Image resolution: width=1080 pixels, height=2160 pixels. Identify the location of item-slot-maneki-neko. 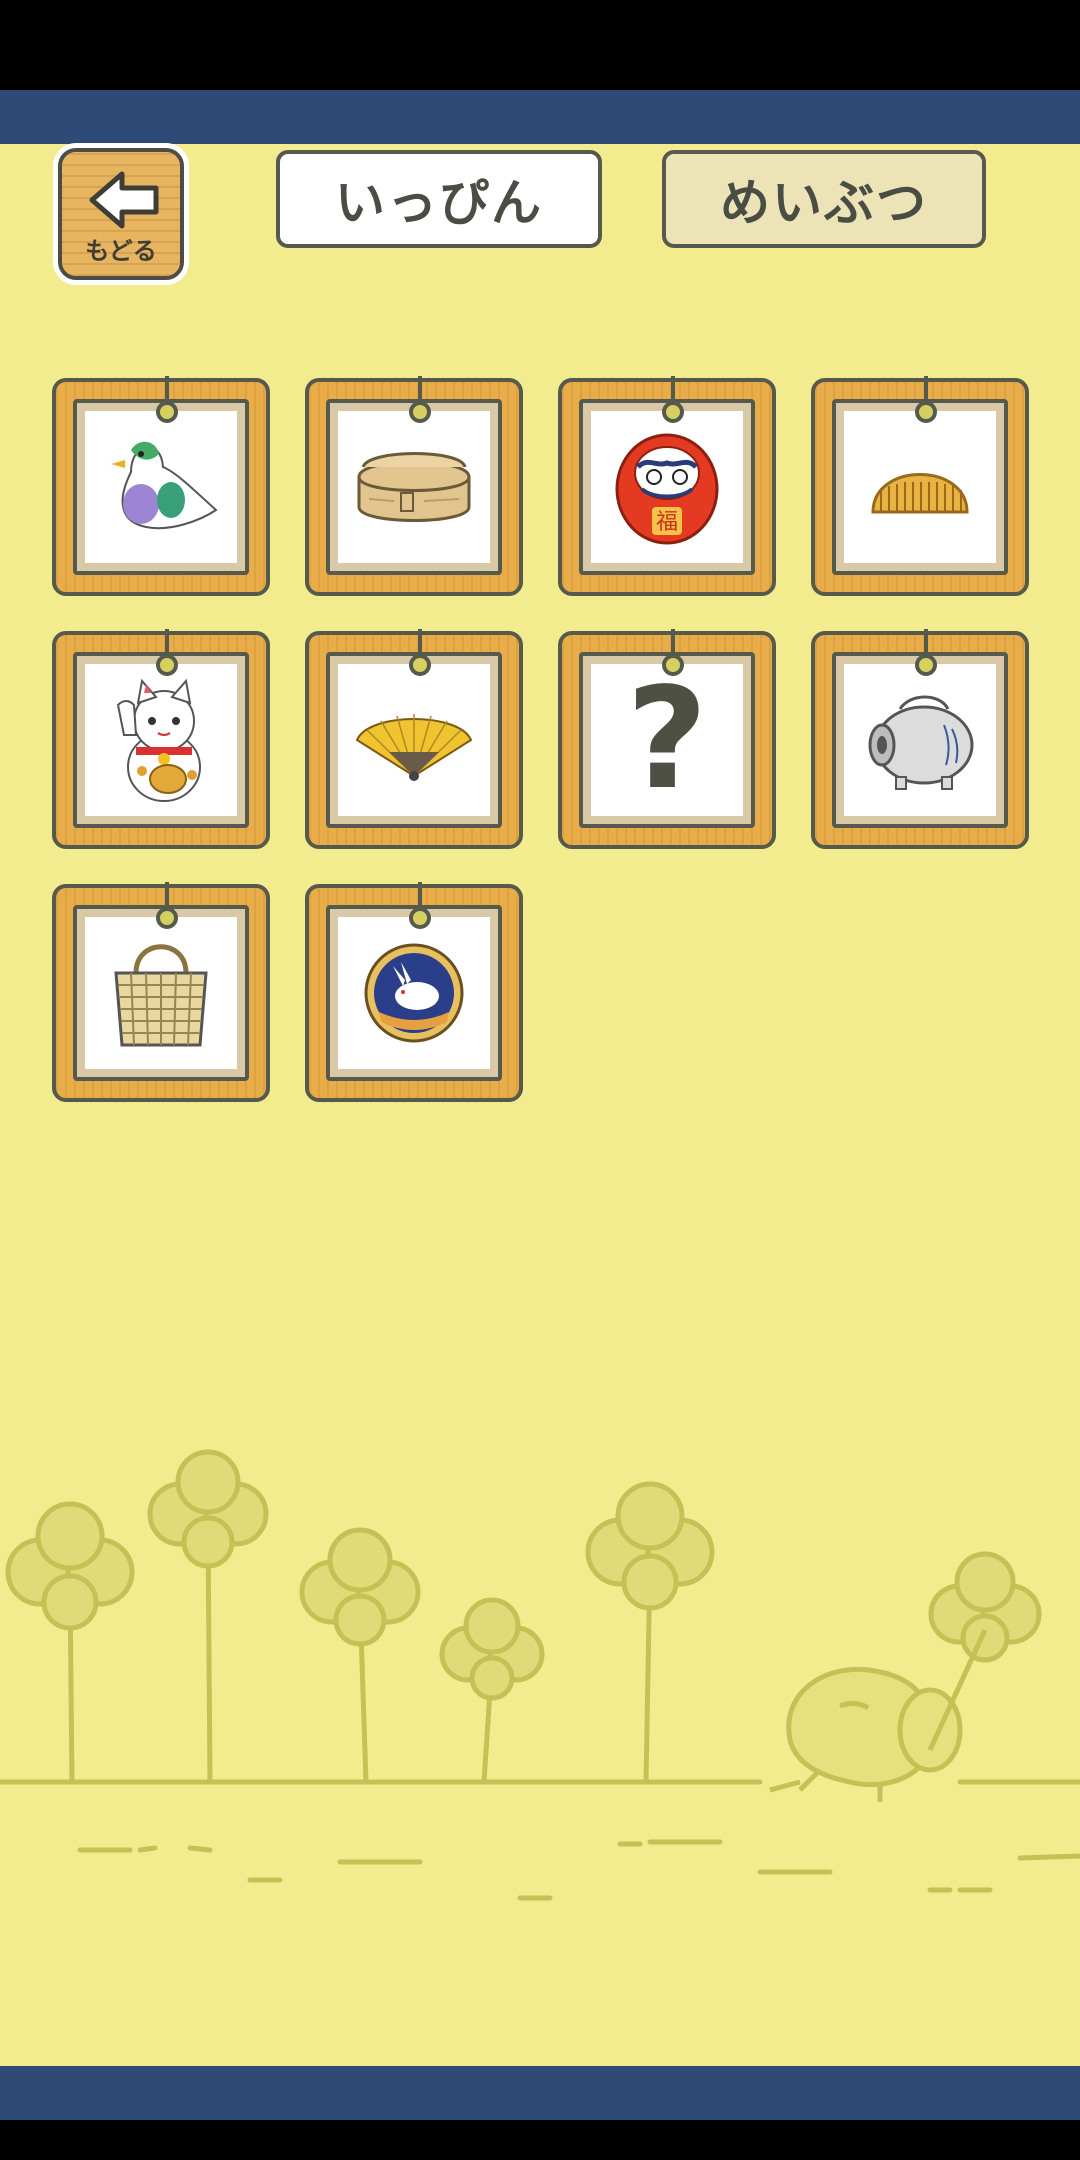
(161, 739).